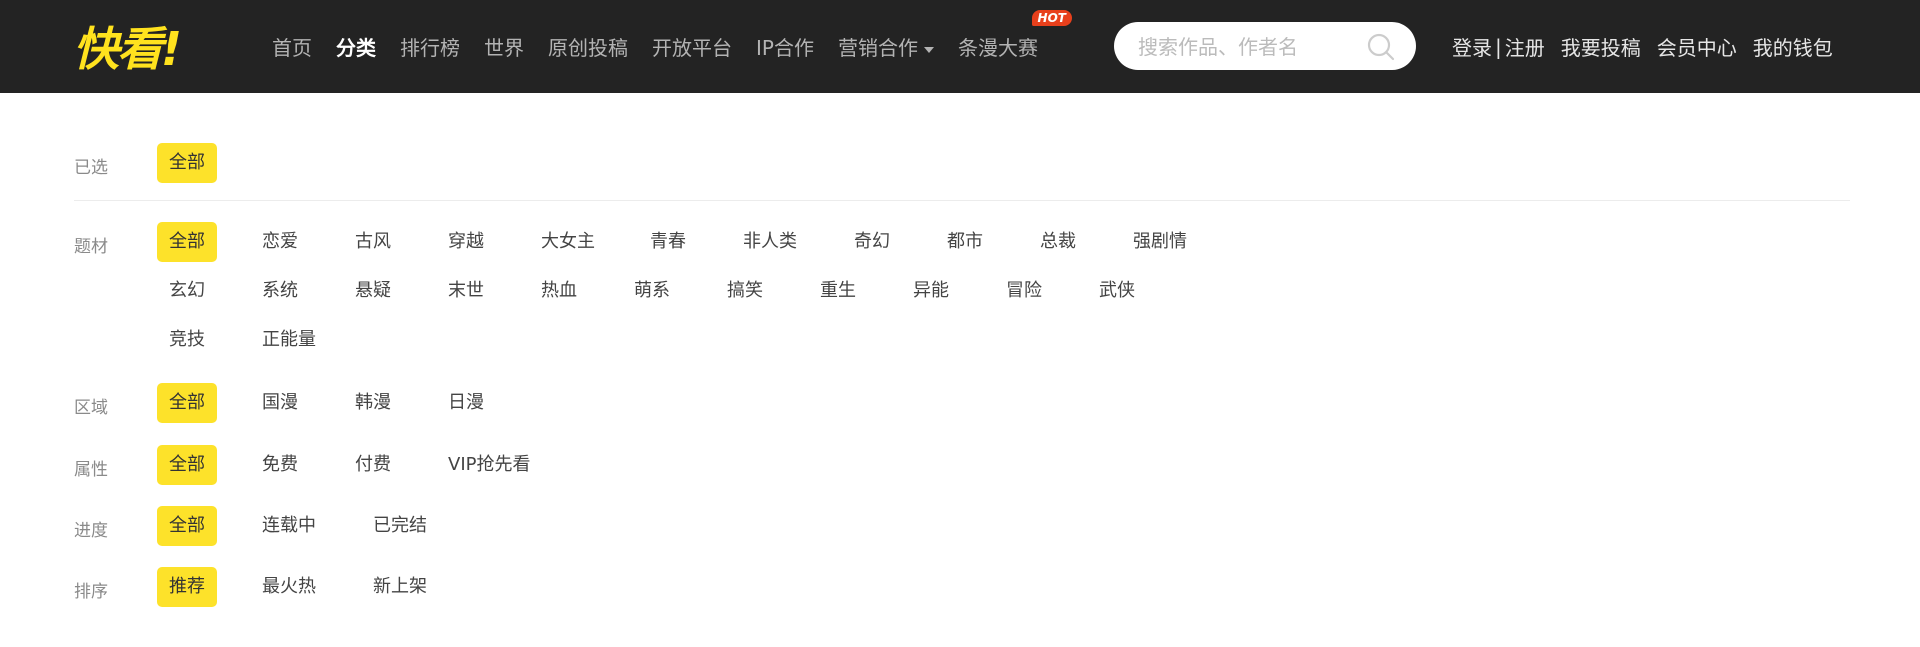  Describe the element at coordinates (997, 48) in the screenshot. I see `nav-comic-contest-label: 条漫大赛` at that location.